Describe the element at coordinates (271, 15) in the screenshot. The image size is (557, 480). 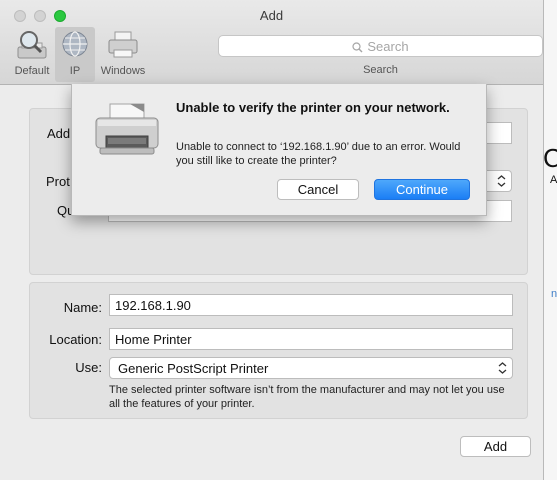
I see `window-title: Add` at that location.